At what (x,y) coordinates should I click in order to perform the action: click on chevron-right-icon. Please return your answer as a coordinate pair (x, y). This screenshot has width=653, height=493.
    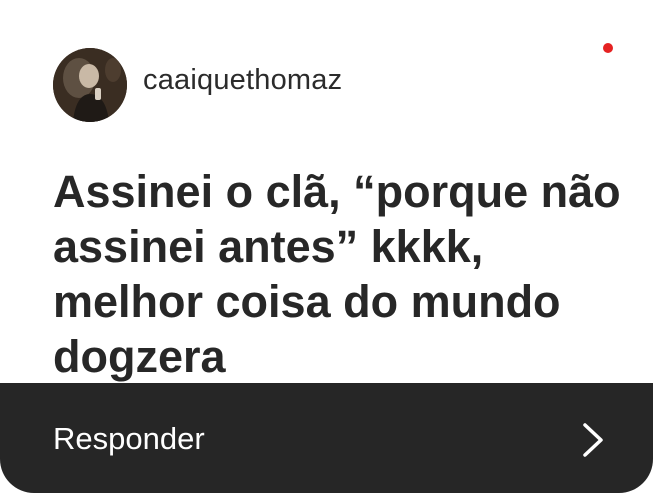
    Looking at the image, I should click on (593, 440).